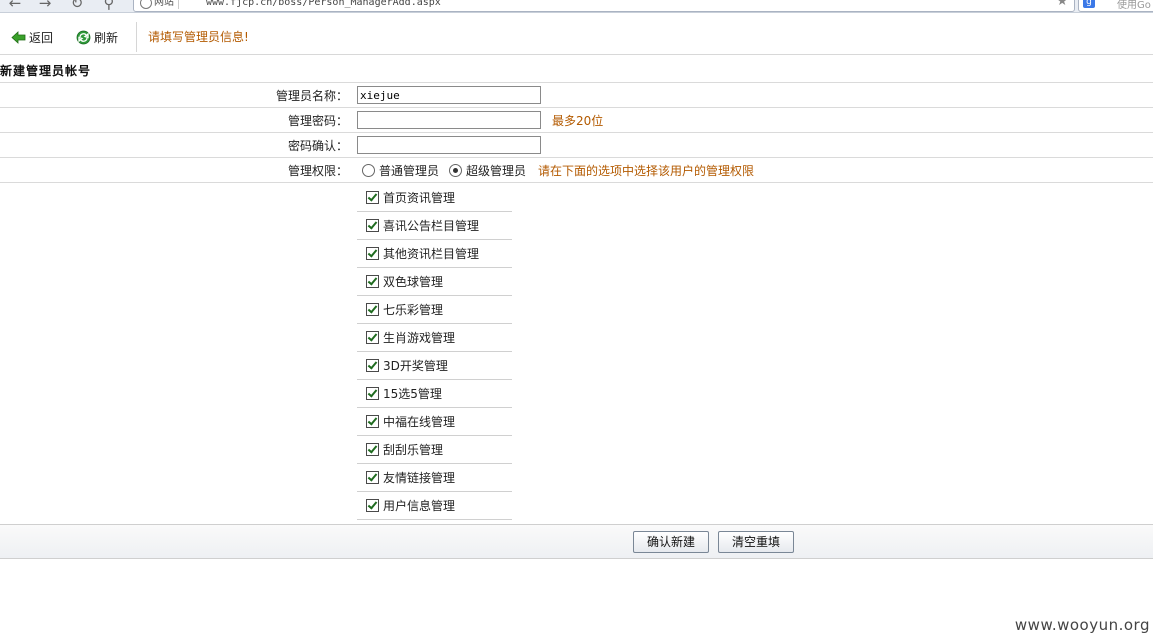 This screenshot has height=635, width=1153. I want to click on permission-item: 刮刮乐管理, so click(434, 450).